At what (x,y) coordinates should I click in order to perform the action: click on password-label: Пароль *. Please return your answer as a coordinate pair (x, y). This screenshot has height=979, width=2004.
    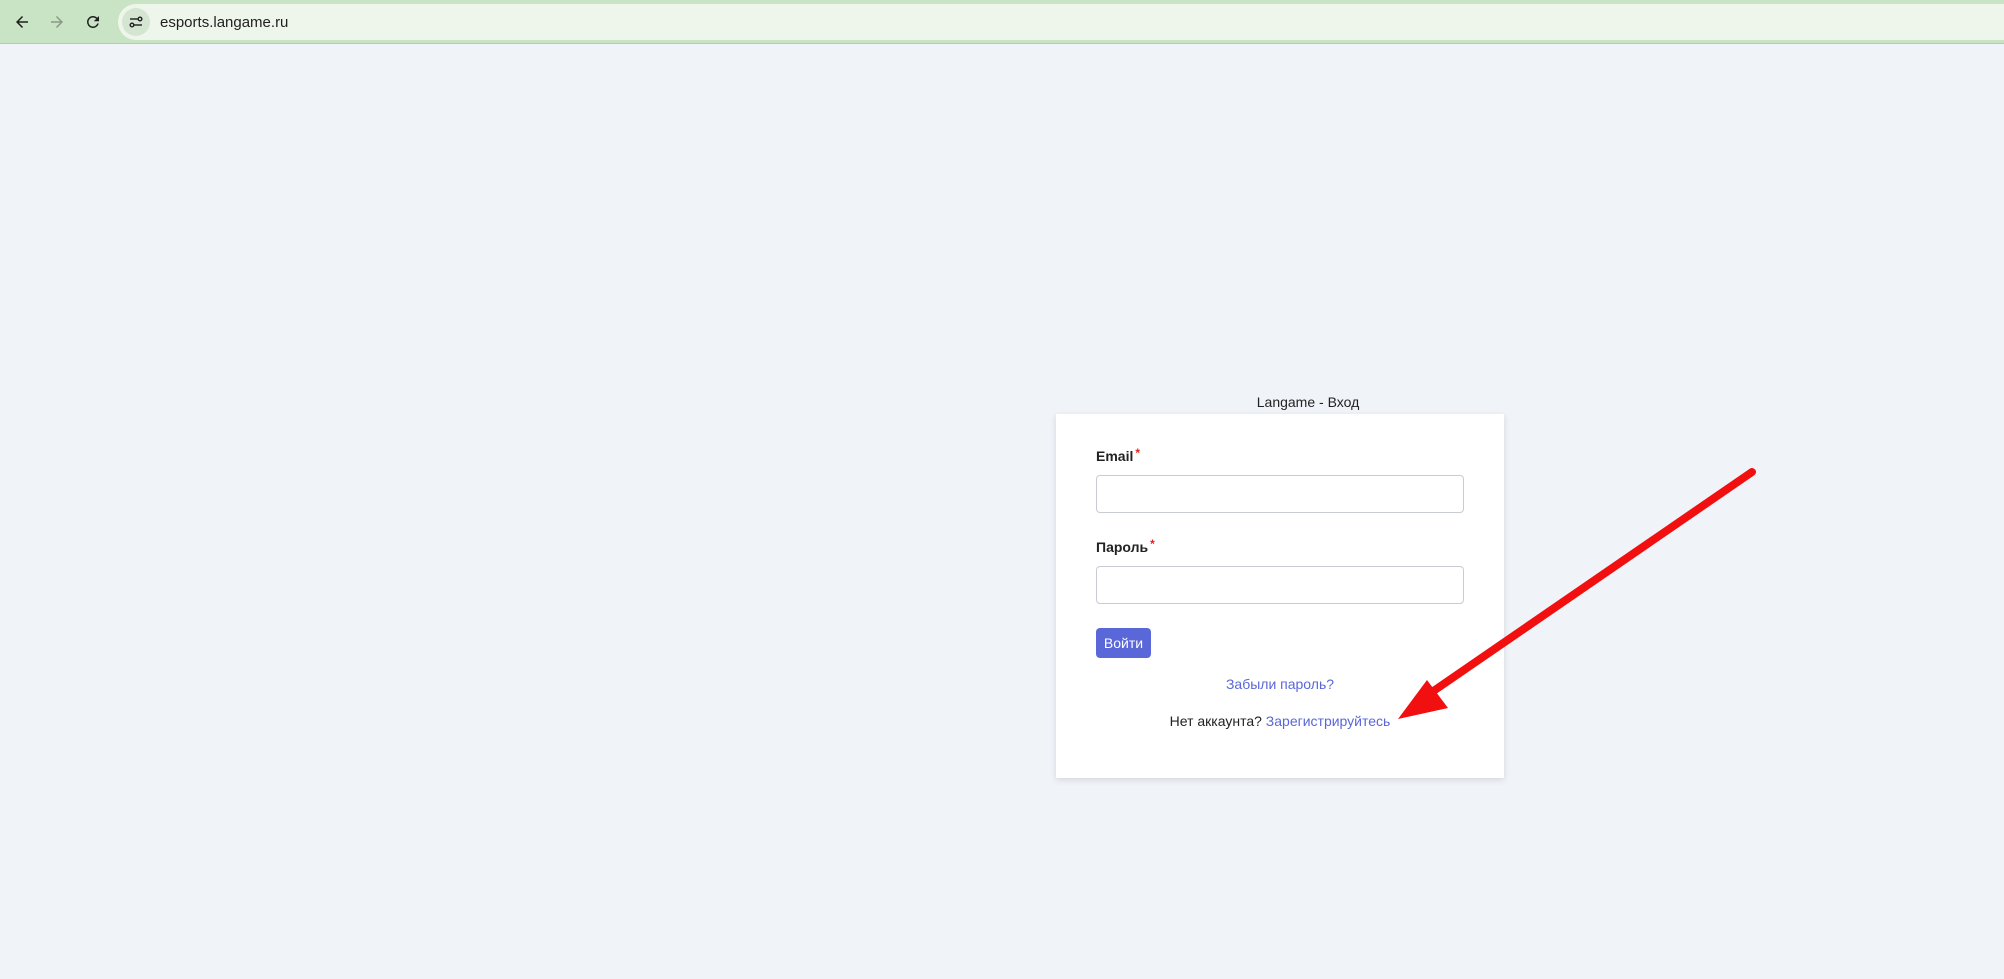
    Looking at the image, I should click on (1125, 546).